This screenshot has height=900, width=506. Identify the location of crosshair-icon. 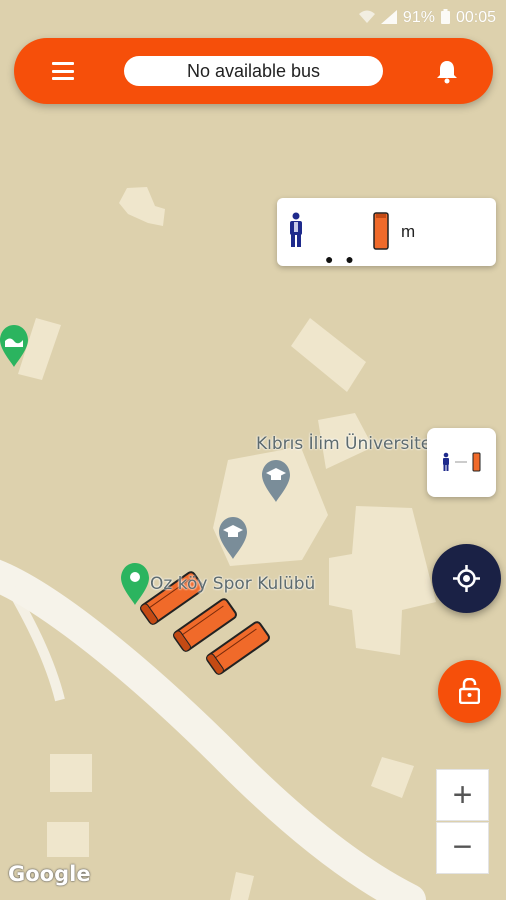
(466, 578).